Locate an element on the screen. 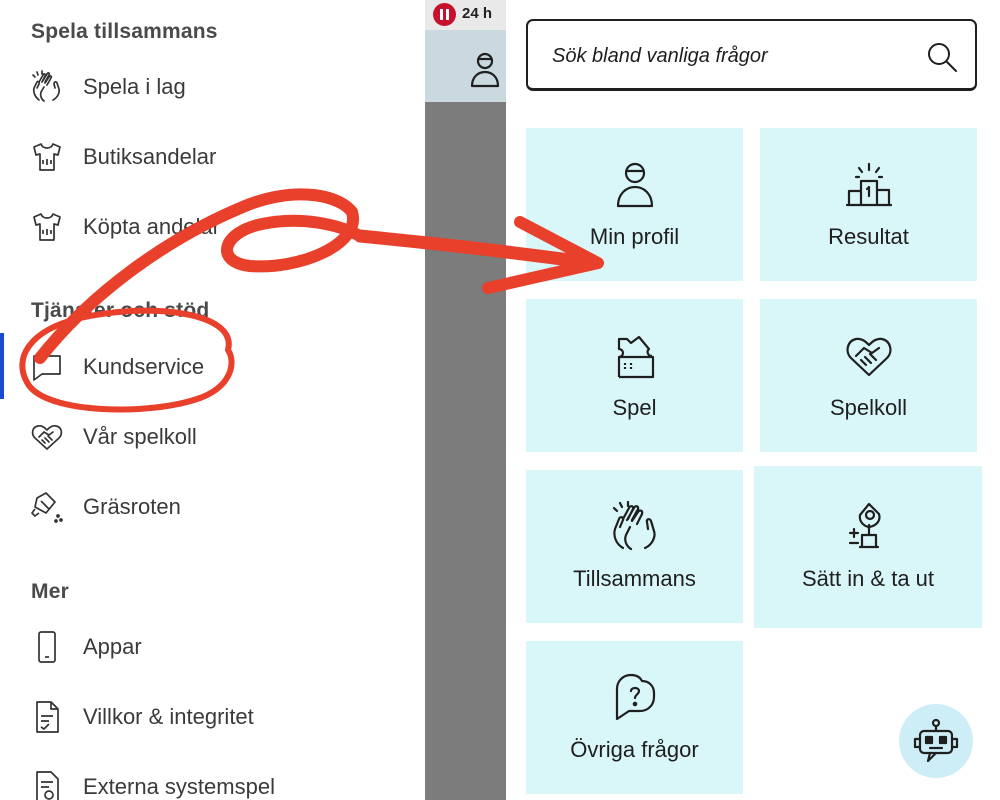 The image size is (1000, 800). tile-resultat: Resultat is located at coordinates (868, 204).